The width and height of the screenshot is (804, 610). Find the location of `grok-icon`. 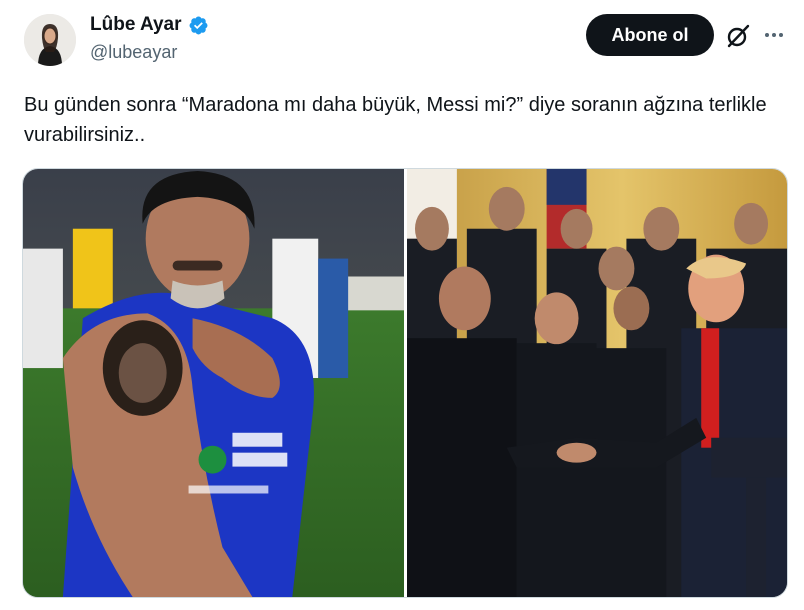

grok-icon is located at coordinates (738, 36).